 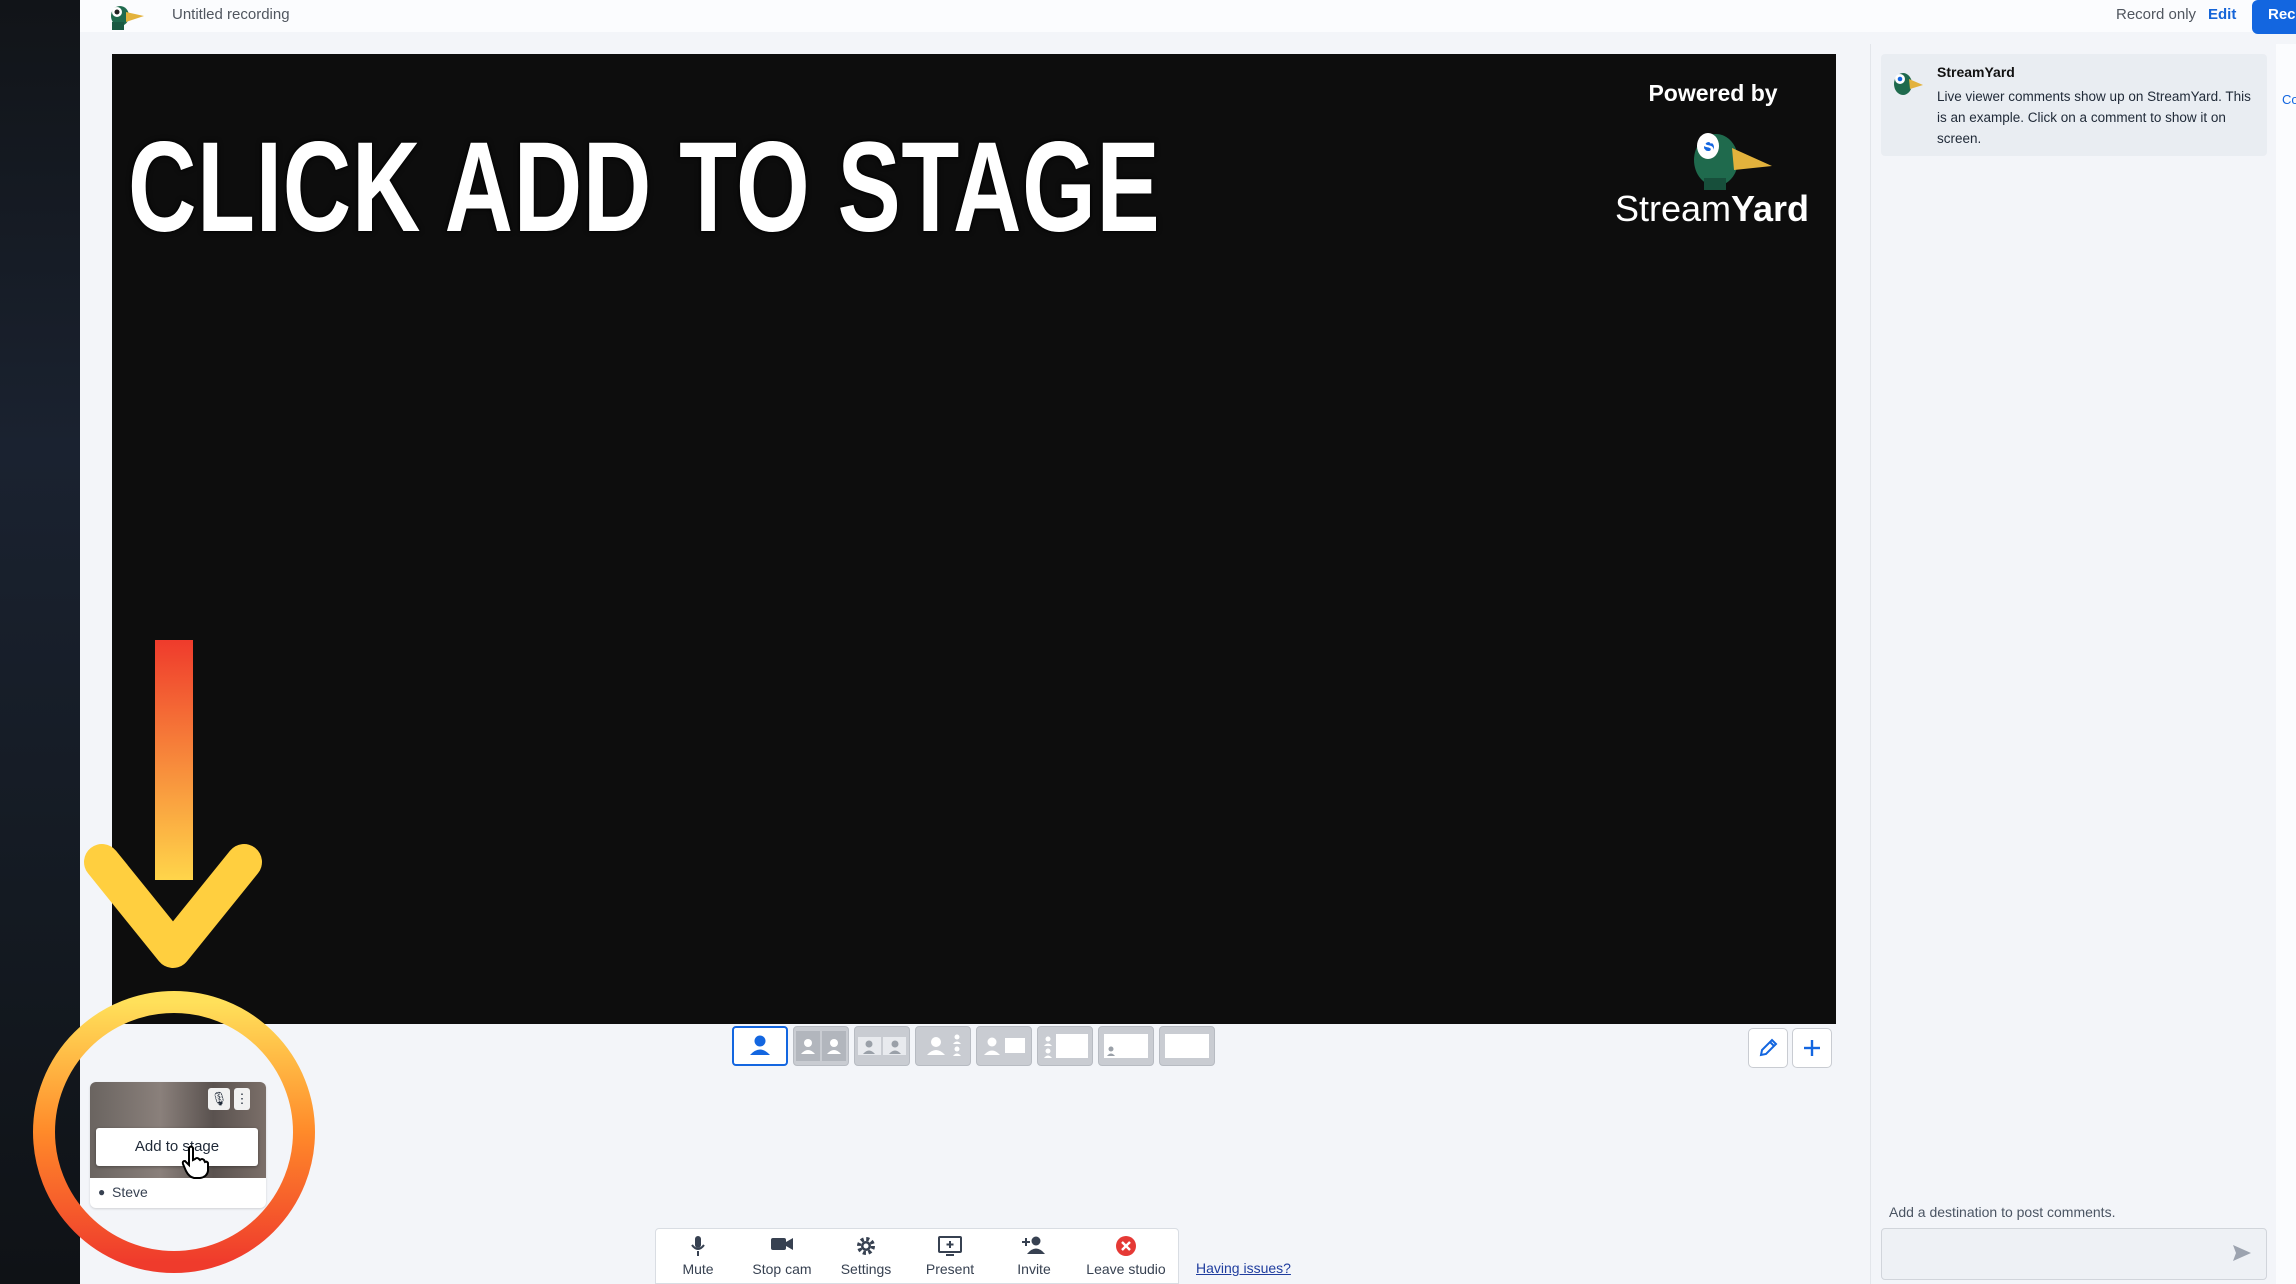 What do you see at coordinates (219, 1099) in the screenshot?
I see `mic-icon: 🎙` at bounding box center [219, 1099].